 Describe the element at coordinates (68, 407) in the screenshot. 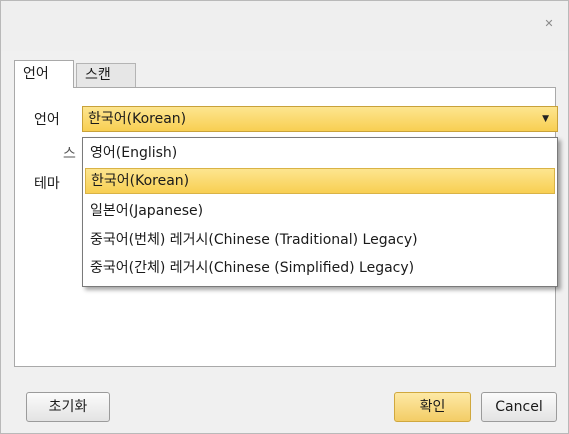

I see `reset-button: 초기화` at that location.